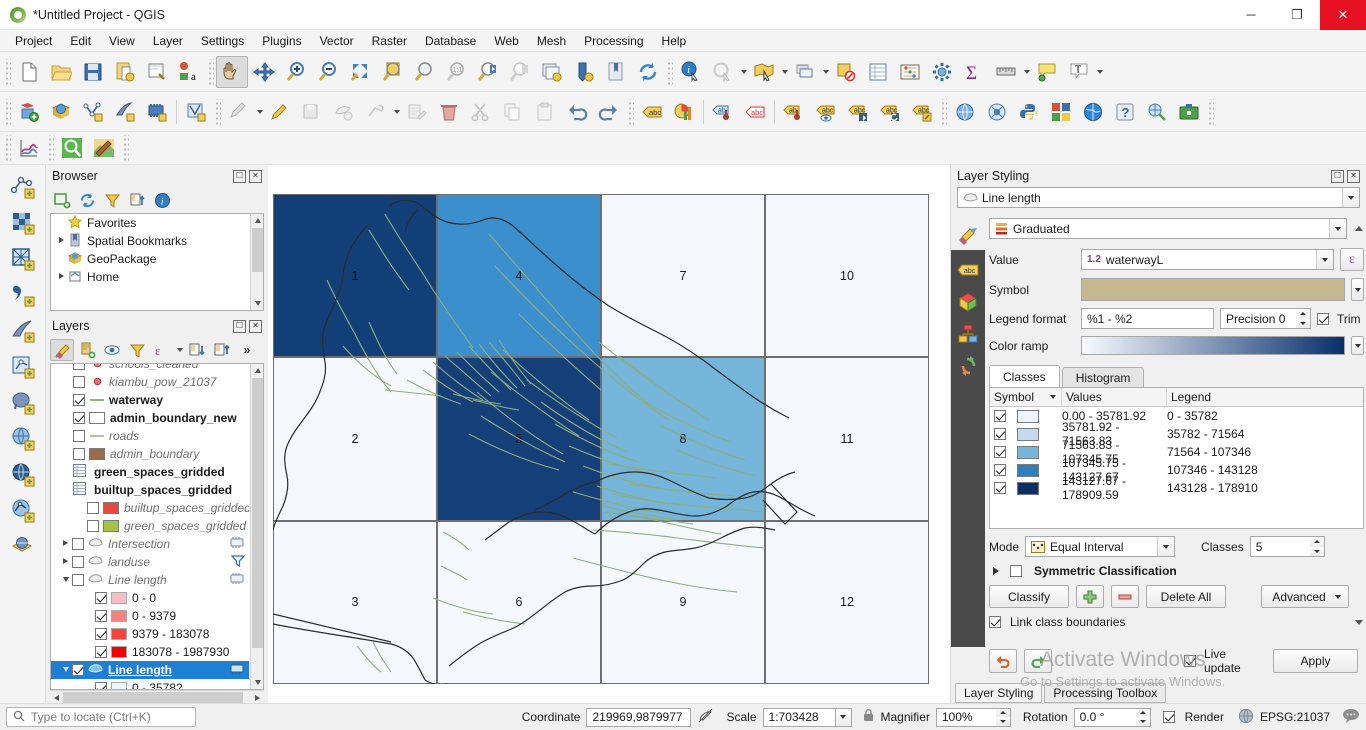 This screenshot has height=730, width=1366. What do you see at coordinates (683, 276) in the screenshot?
I see `grid-cell: 7` at bounding box center [683, 276].